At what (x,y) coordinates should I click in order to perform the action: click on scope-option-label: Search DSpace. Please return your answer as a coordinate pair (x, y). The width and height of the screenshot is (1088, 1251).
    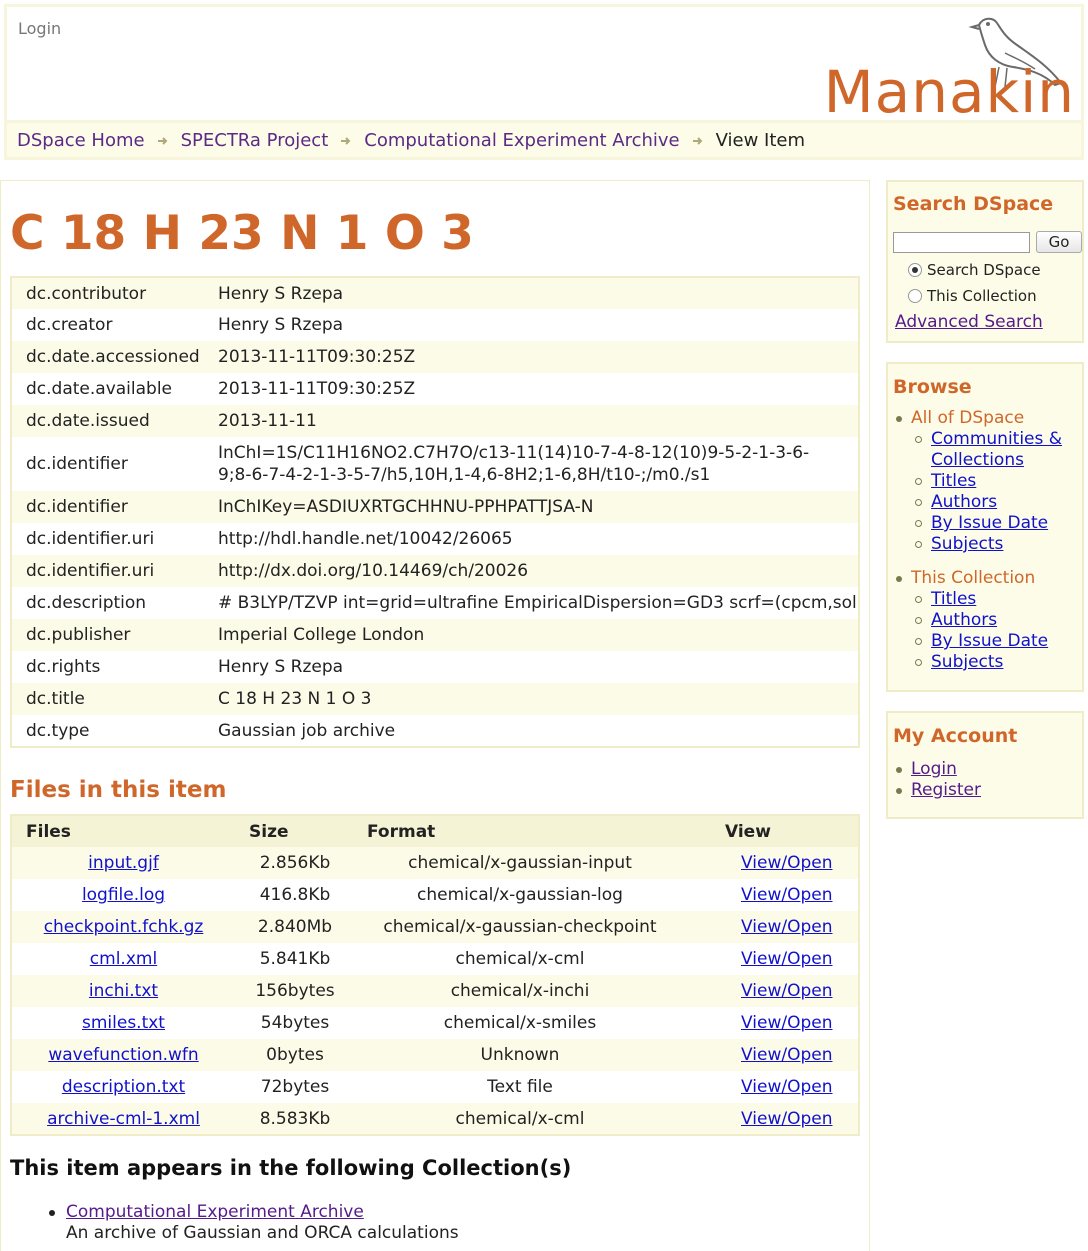
    Looking at the image, I should click on (984, 270).